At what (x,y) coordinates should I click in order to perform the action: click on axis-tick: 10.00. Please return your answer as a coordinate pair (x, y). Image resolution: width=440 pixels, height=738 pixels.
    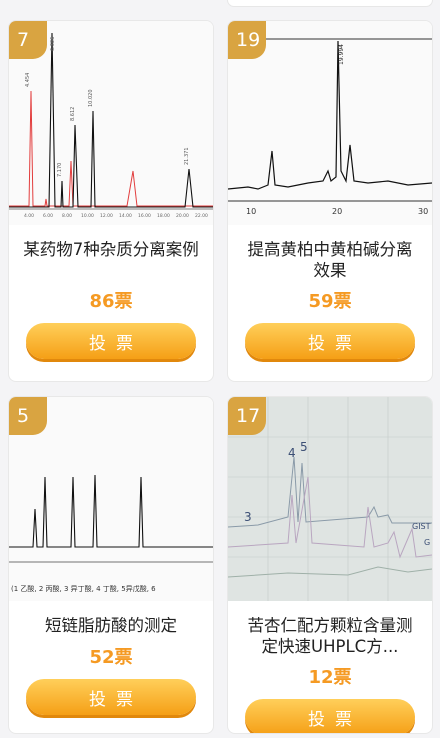
    Looking at the image, I should click on (87, 216).